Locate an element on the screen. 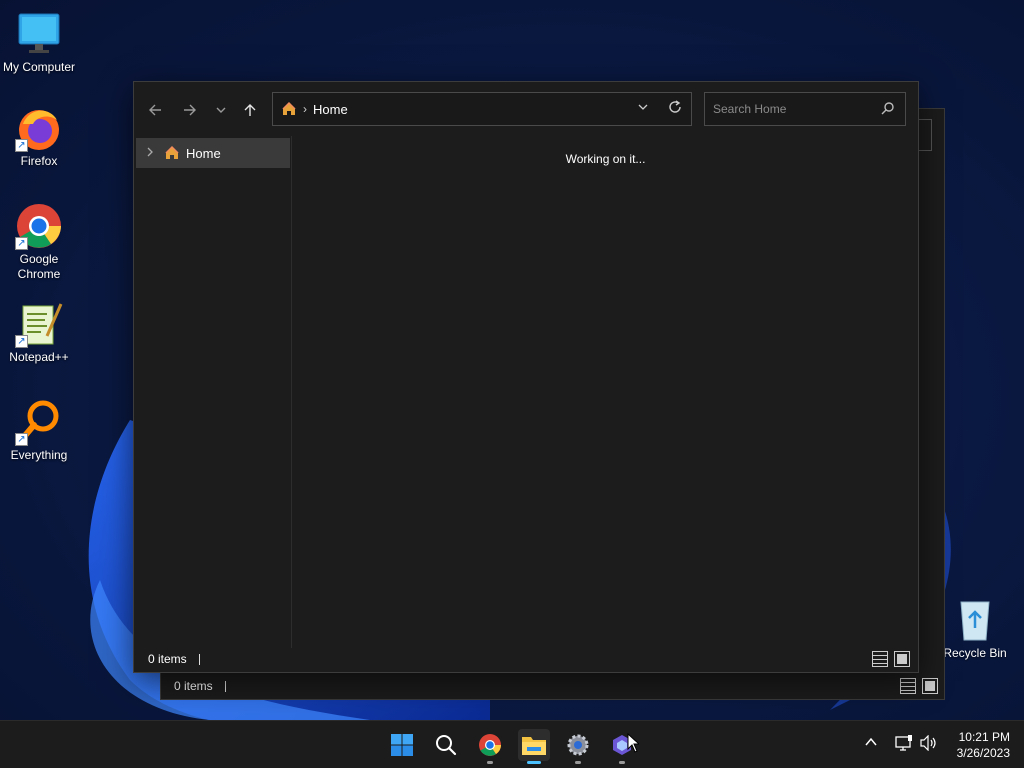  breadcrumb-home: Home is located at coordinates (330, 109).